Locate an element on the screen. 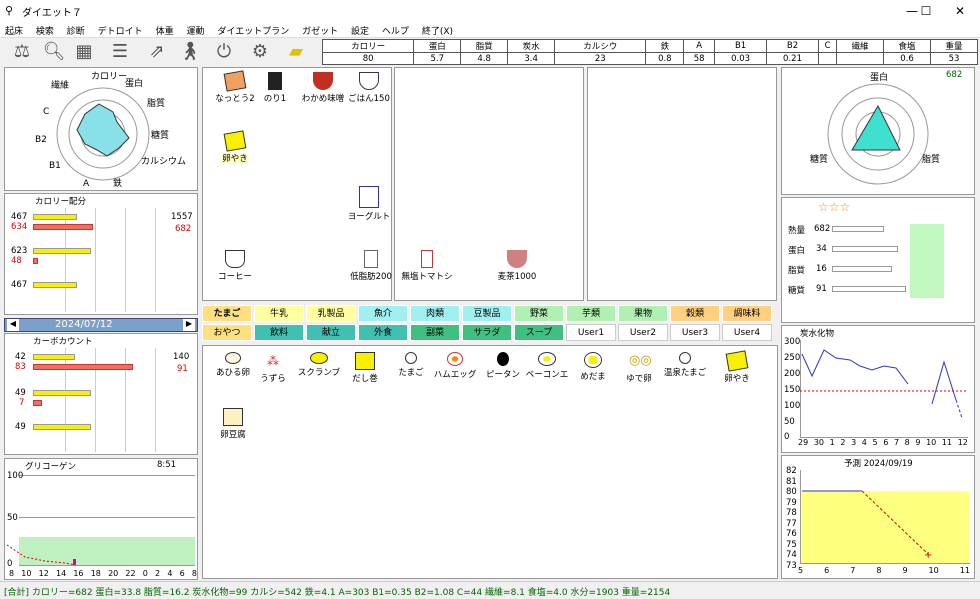 This screenshot has height=599, width=980. menu-item: デトロイト is located at coordinates (120, 30).